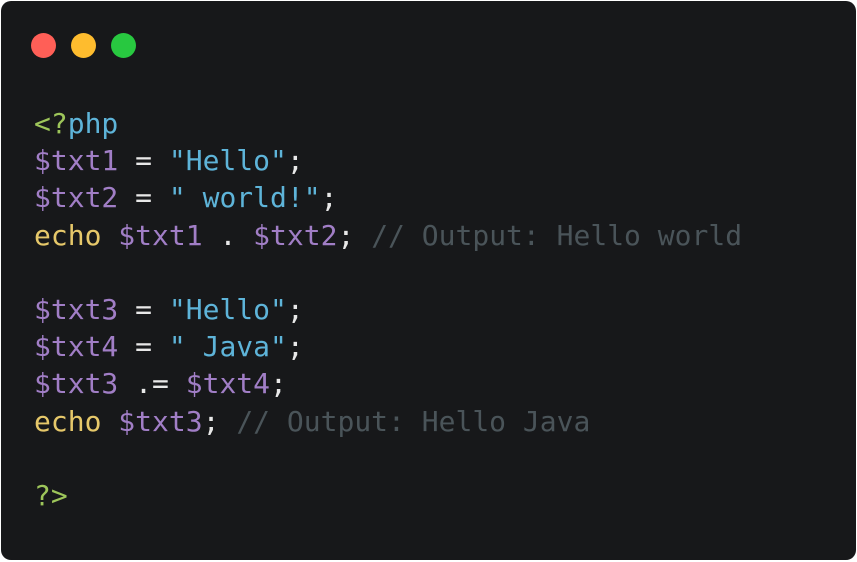  I want to click on code-line: $txt3 = "Hello";, so click(388, 309).